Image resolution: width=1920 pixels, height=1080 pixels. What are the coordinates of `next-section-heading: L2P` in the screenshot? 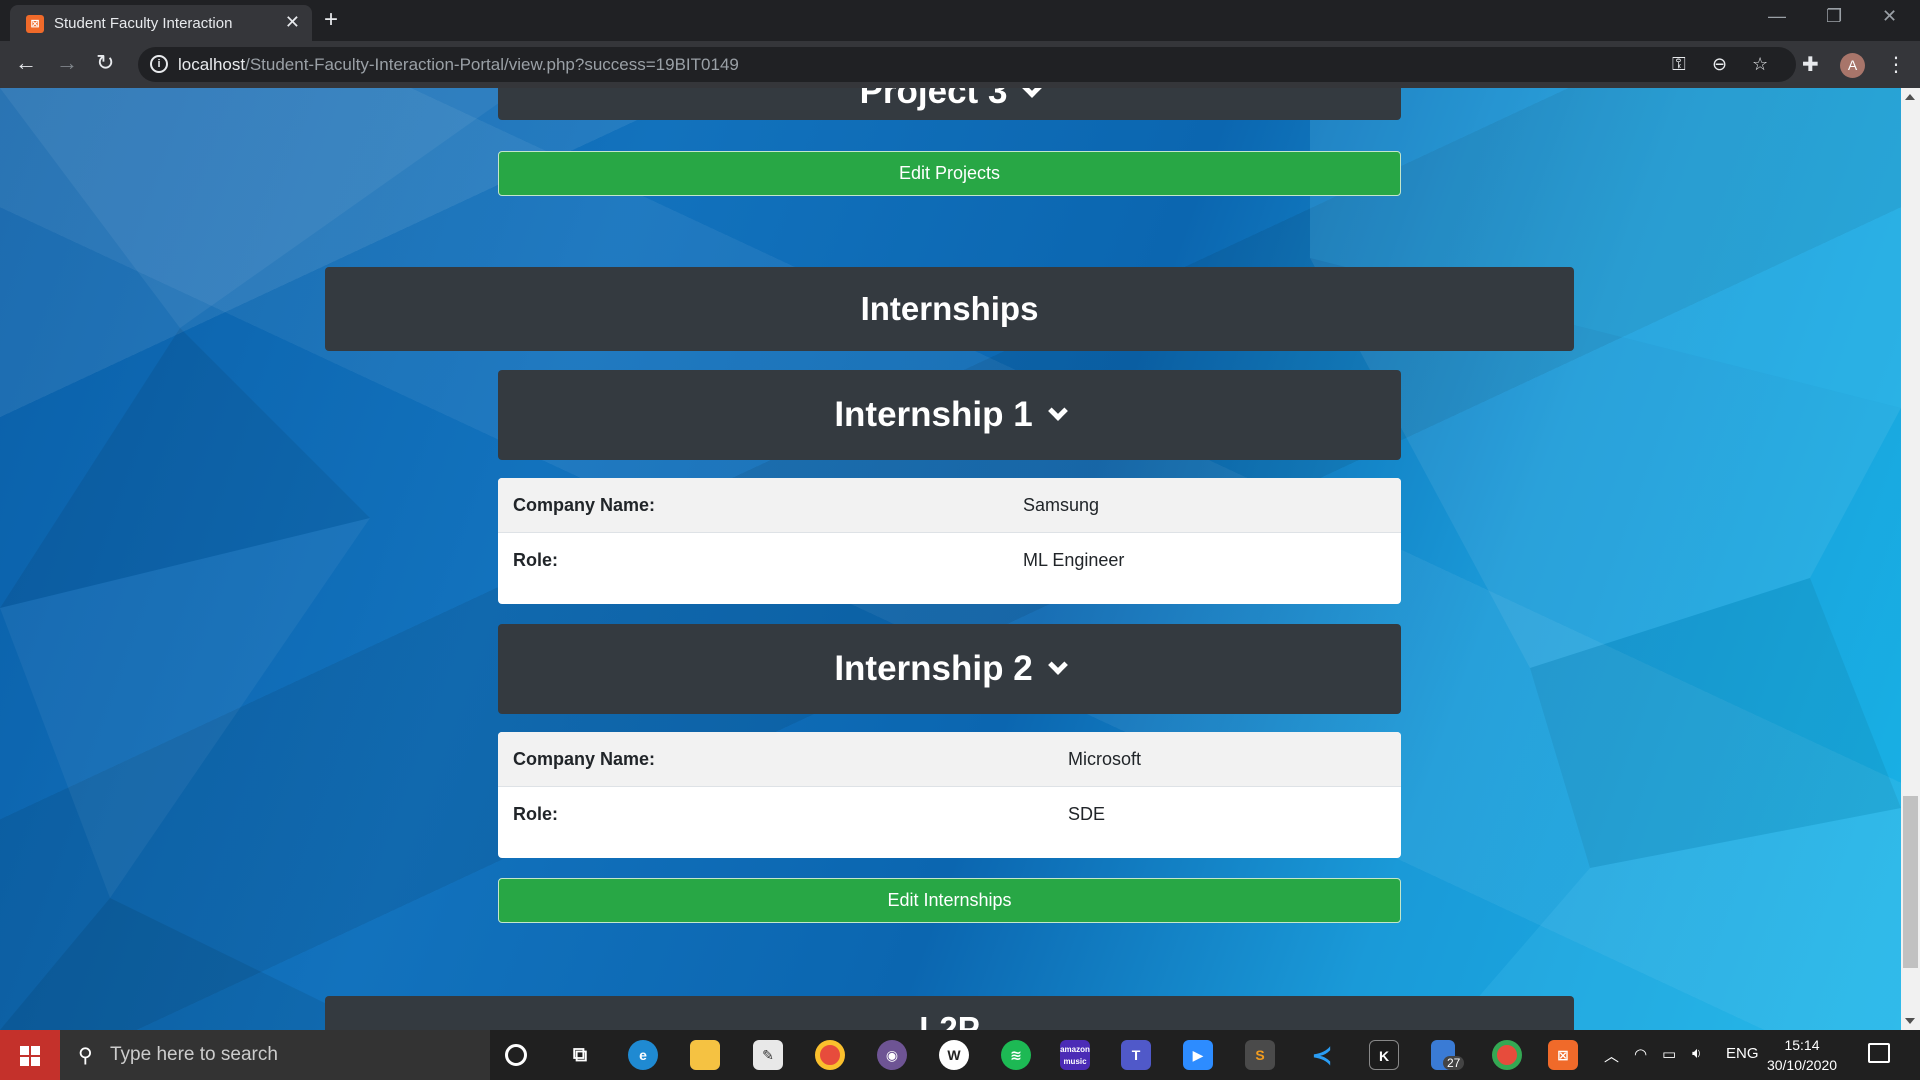 It's located at (949, 1020).